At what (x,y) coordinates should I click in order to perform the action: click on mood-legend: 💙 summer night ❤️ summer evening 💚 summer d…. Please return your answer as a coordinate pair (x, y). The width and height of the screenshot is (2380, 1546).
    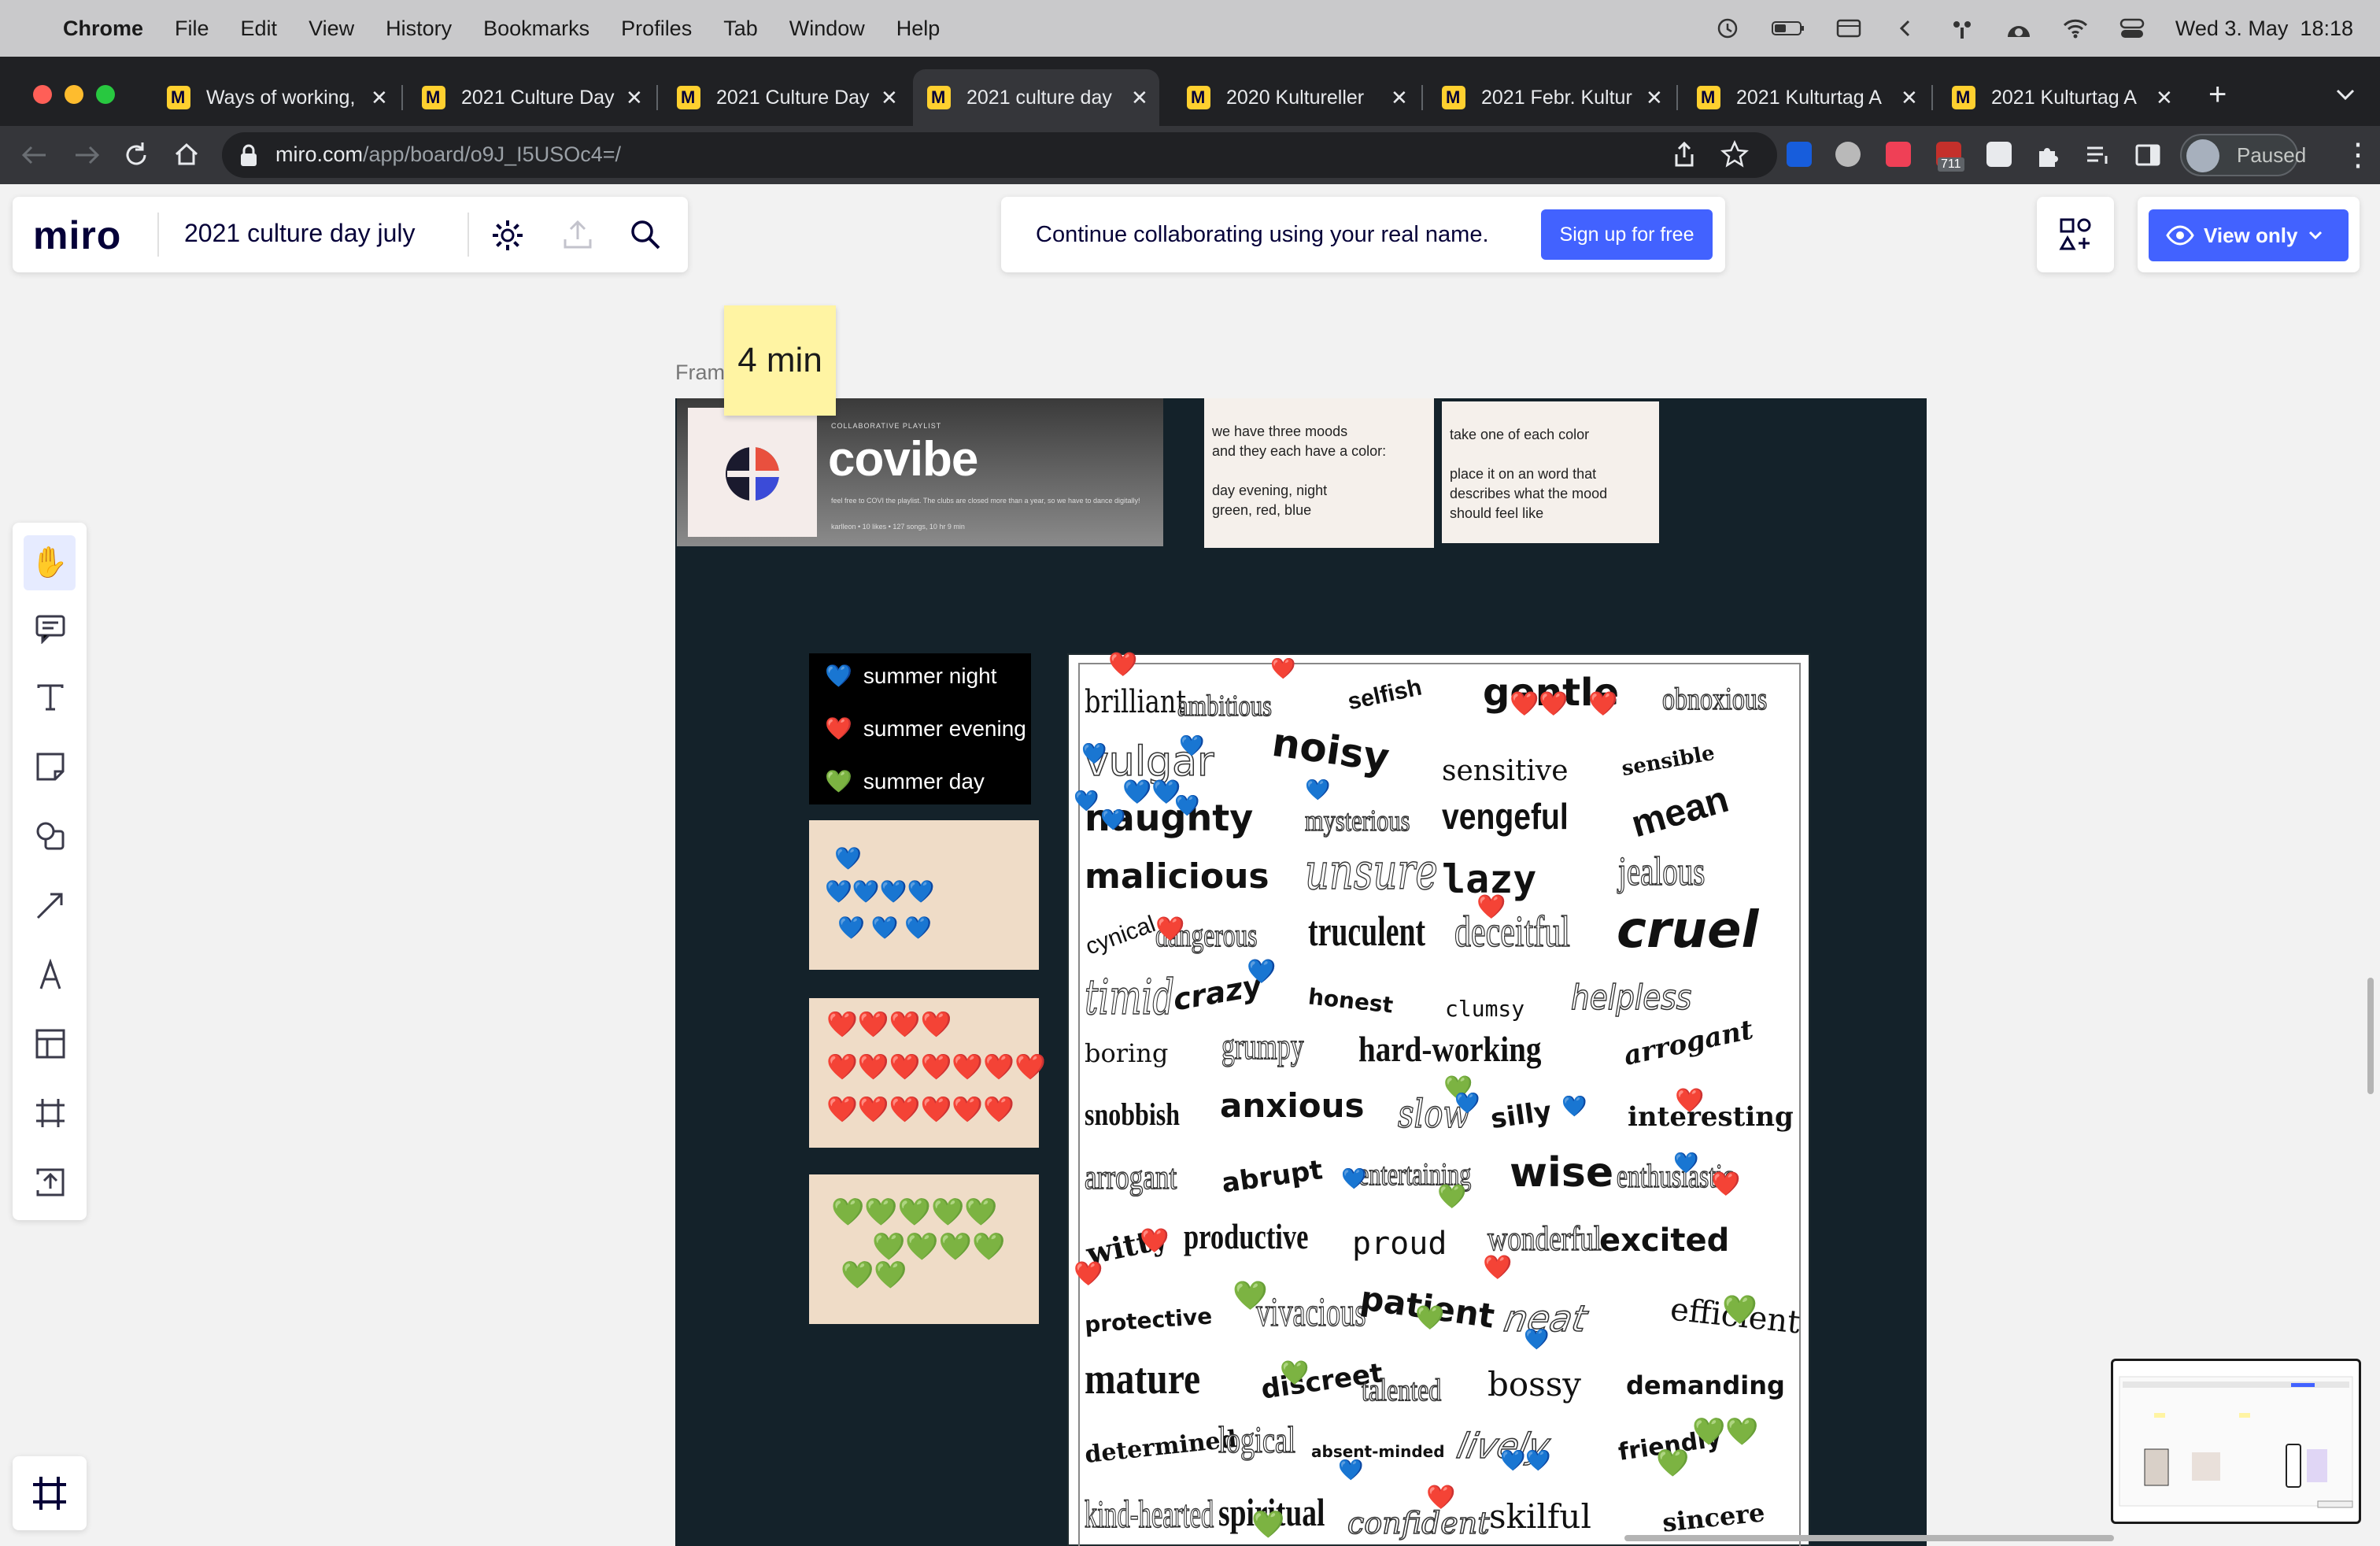
    Looking at the image, I should click on (920, 729).